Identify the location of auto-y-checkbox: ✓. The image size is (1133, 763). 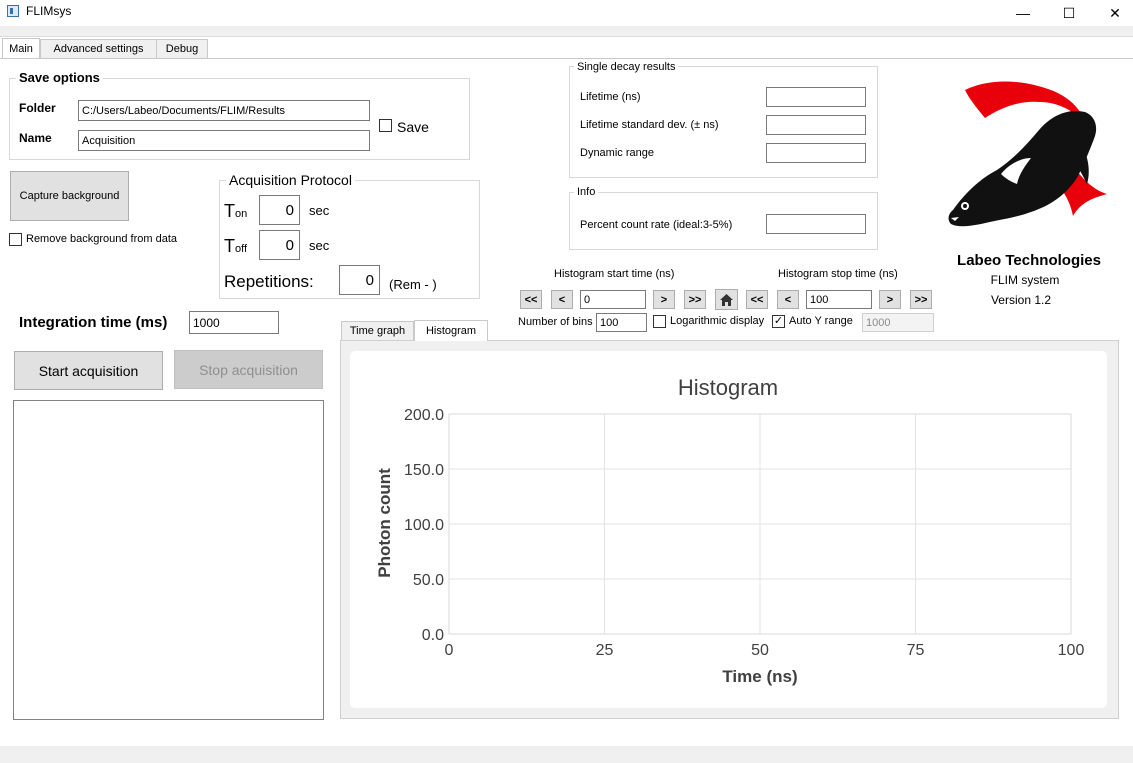
(778, 321).